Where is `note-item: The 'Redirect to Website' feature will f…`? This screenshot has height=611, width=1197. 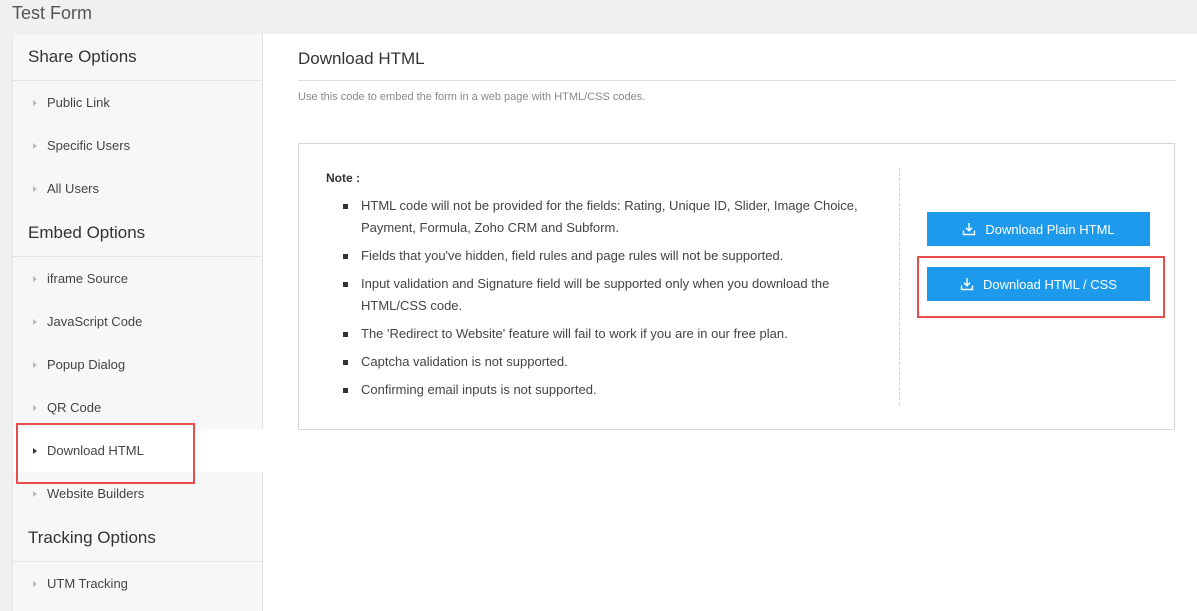
note-item: The 'Redirect to Website' feature will f… is located at coordinates (604, 334).